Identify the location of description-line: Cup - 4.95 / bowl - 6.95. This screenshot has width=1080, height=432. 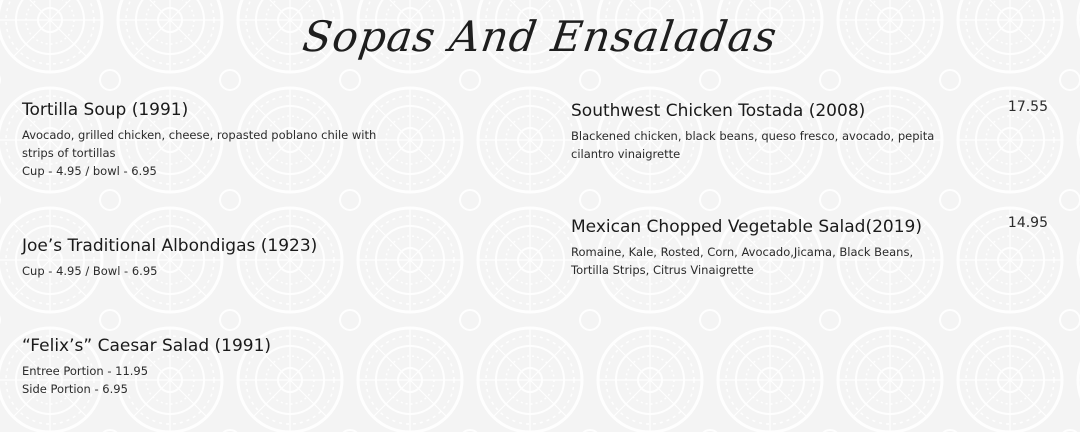
(89, 171).